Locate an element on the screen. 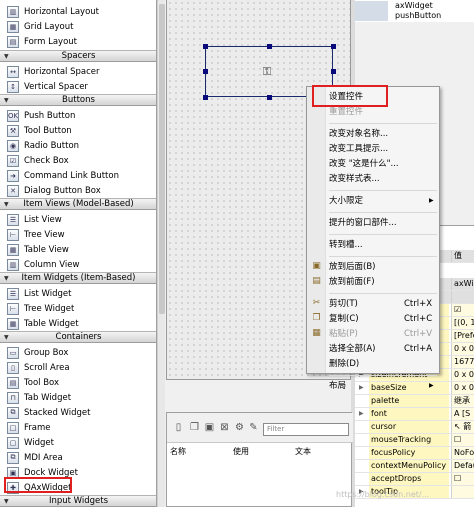 Image resolution: width=474 pixels, height=507 pixels. widget-item: ⧉ Stacked Widget is located at coordinates (78, 412).